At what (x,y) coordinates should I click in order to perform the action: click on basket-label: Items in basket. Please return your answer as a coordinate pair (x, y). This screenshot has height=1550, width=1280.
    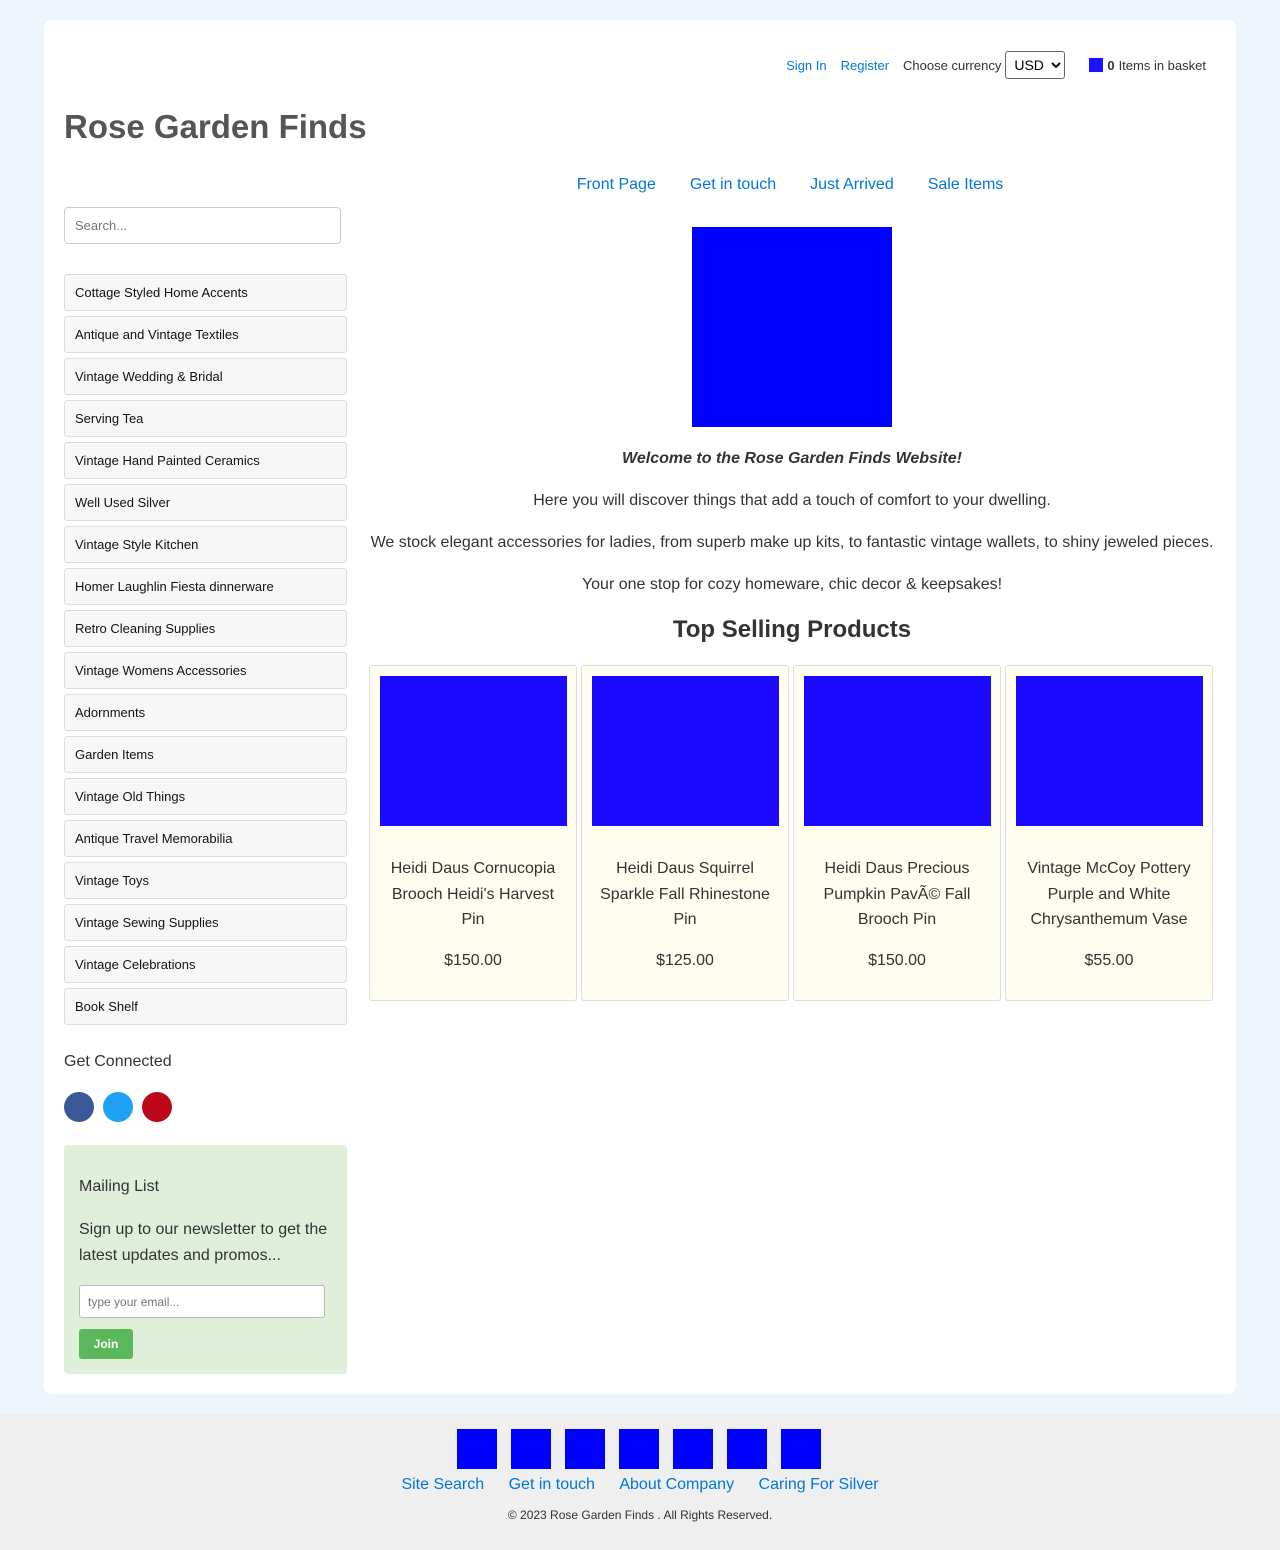
    Looking at the image, I should click on (1162, 65).